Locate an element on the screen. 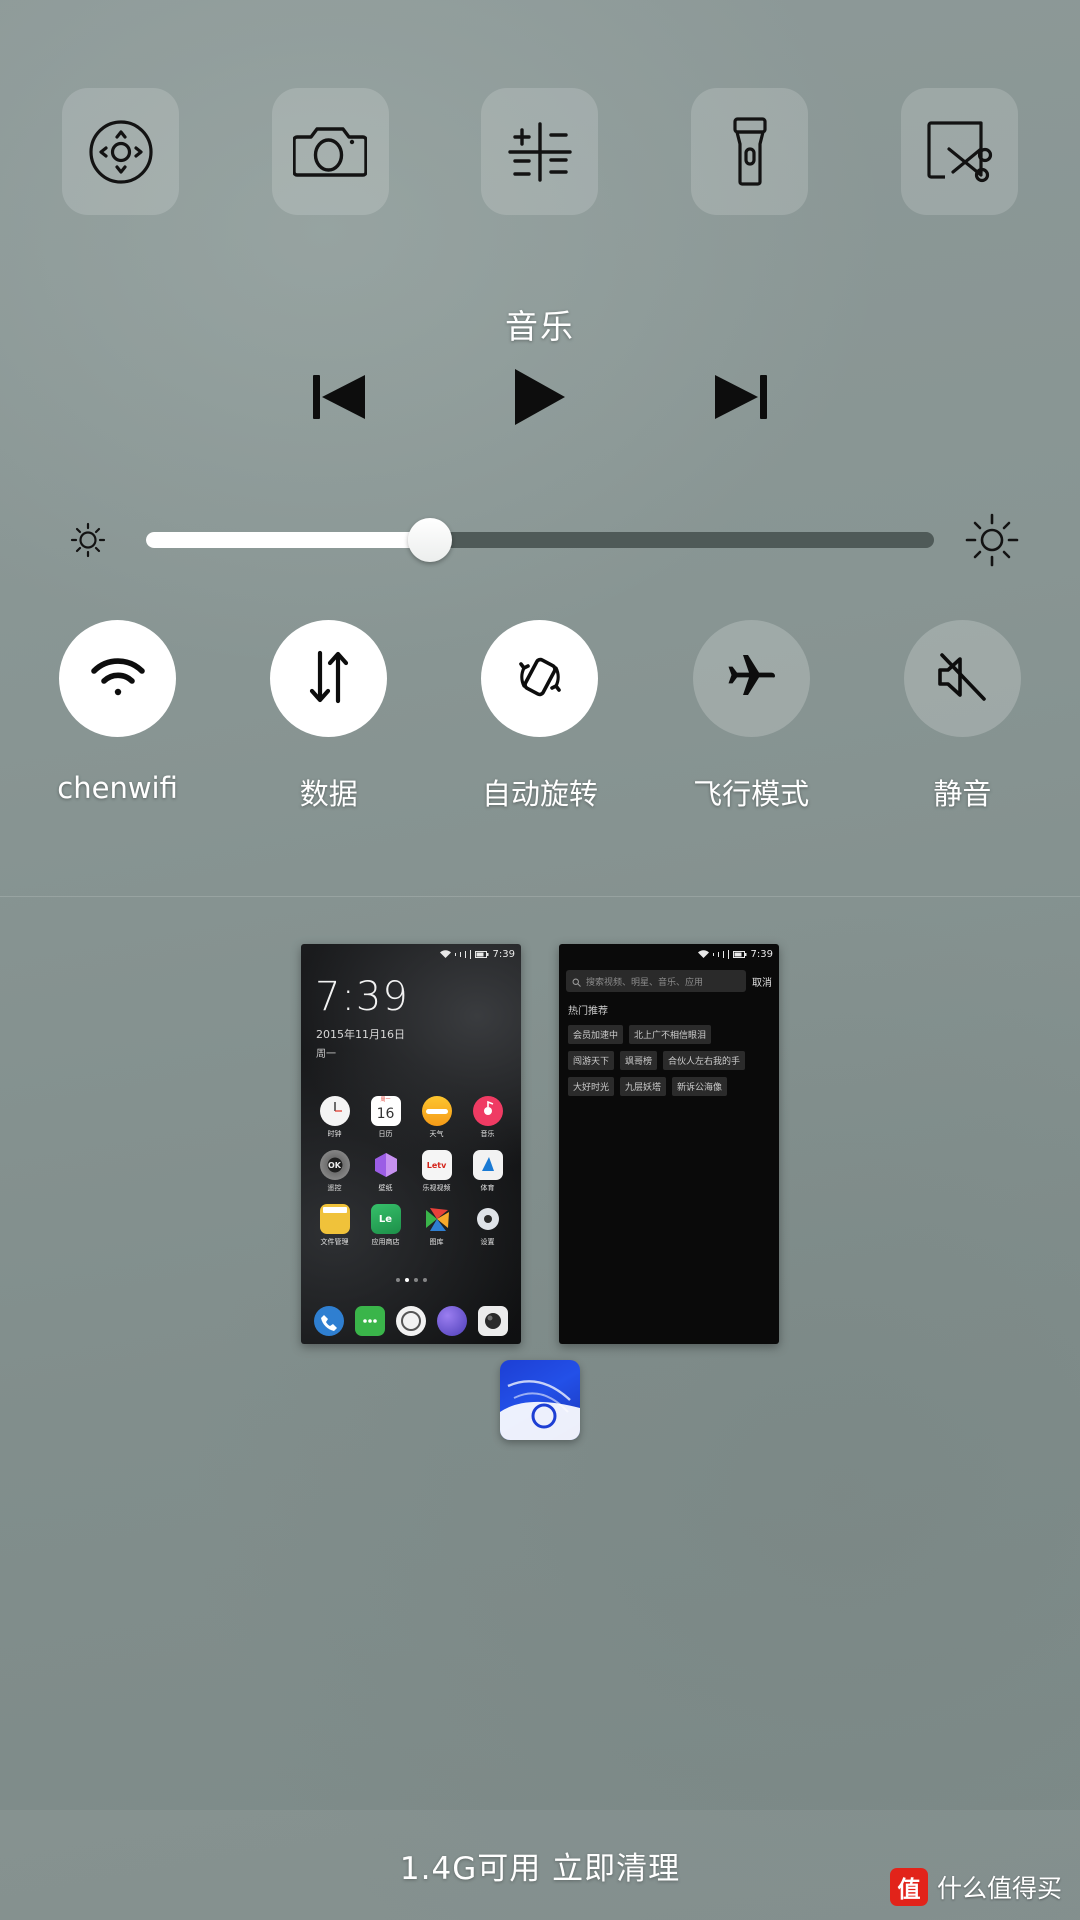 The height and width of the screenshot is (1920, 1080). search-bar-row: 搜索视频、明星、音乐、应用 取消 is located at coordinates (669, 978).